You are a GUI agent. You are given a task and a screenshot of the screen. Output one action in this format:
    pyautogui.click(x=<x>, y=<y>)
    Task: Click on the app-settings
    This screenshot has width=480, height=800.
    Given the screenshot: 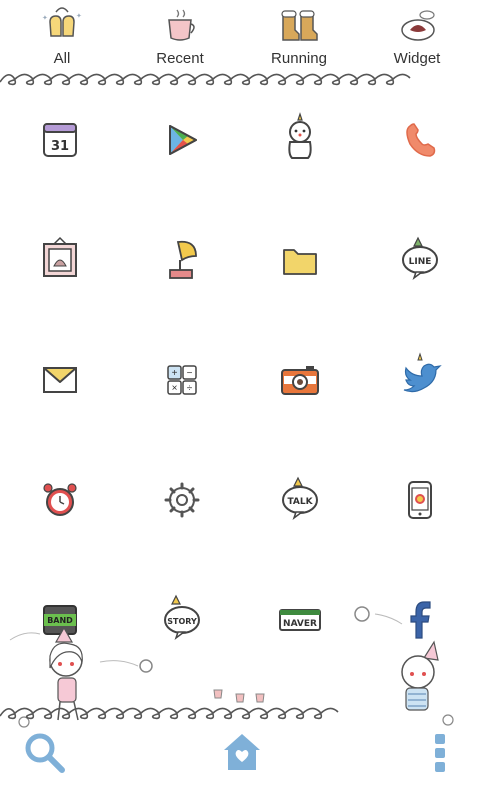 What is the action you would take?
    pyautogui.click(x=182, y=500)
    